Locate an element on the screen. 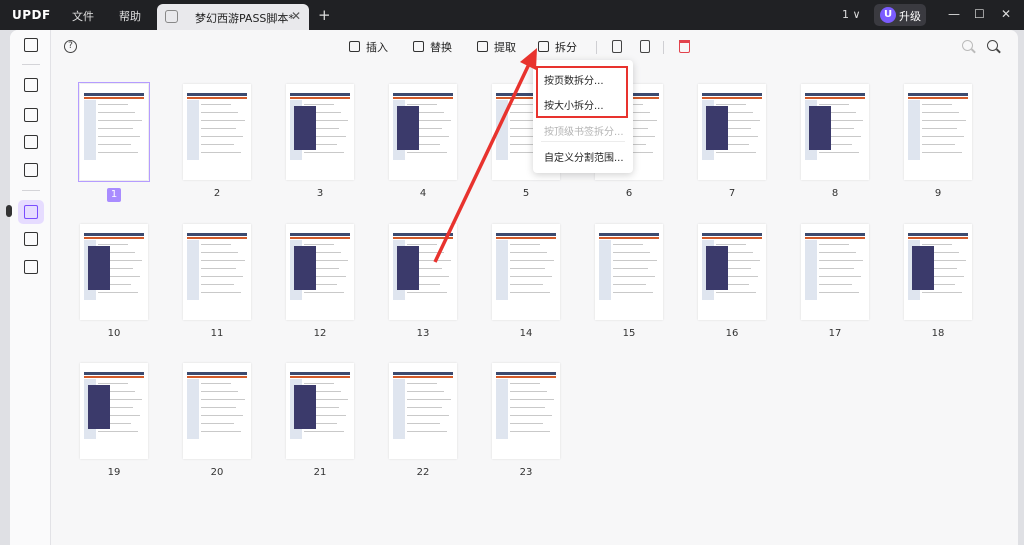 Image resolution: width=1024 pixels, height=545 pixels. crop-icon is located at coordinates (31, 239).